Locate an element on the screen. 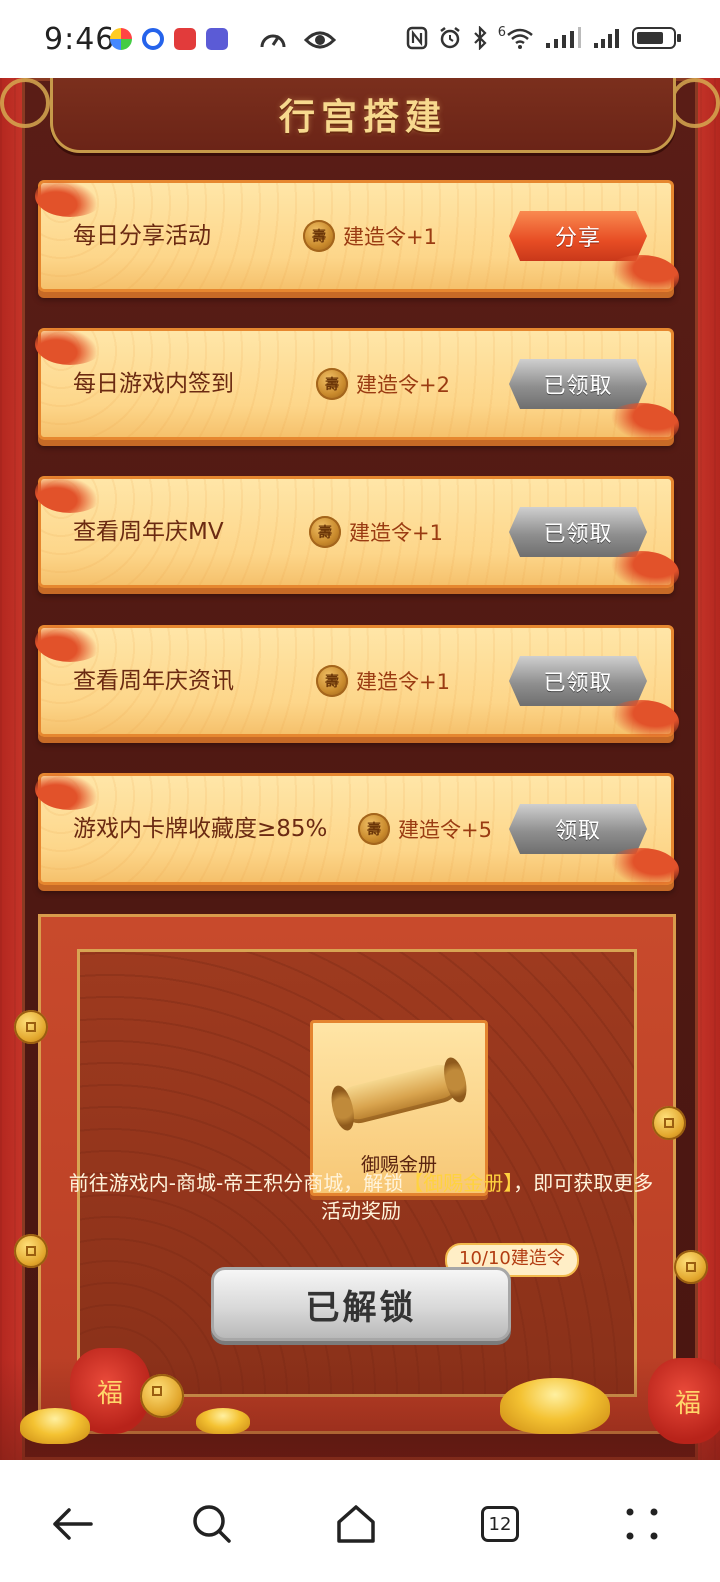  golden-scroll-icon is located at coordinates (399, 1094).